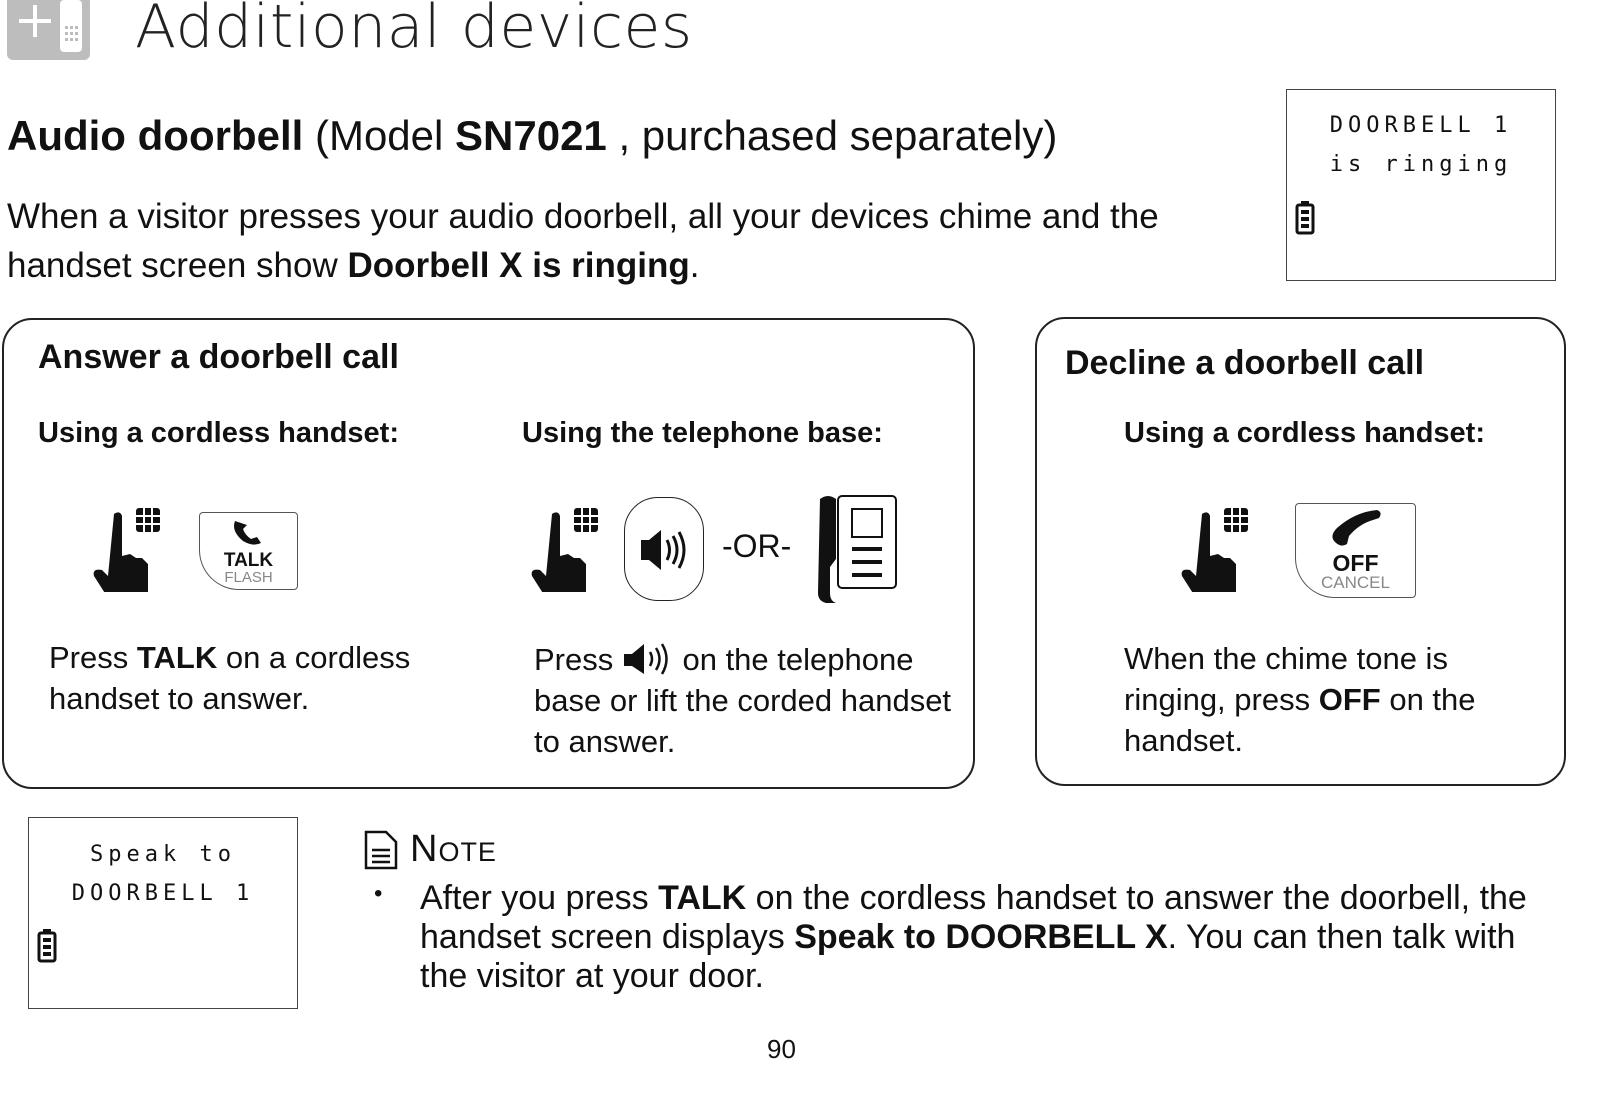 Image resolution: width=1620 pixels, height=1094 pixels. Describe the element at coordinates (1356, 528) in the screenshot. I see `phone-hangup-icon` at that location.